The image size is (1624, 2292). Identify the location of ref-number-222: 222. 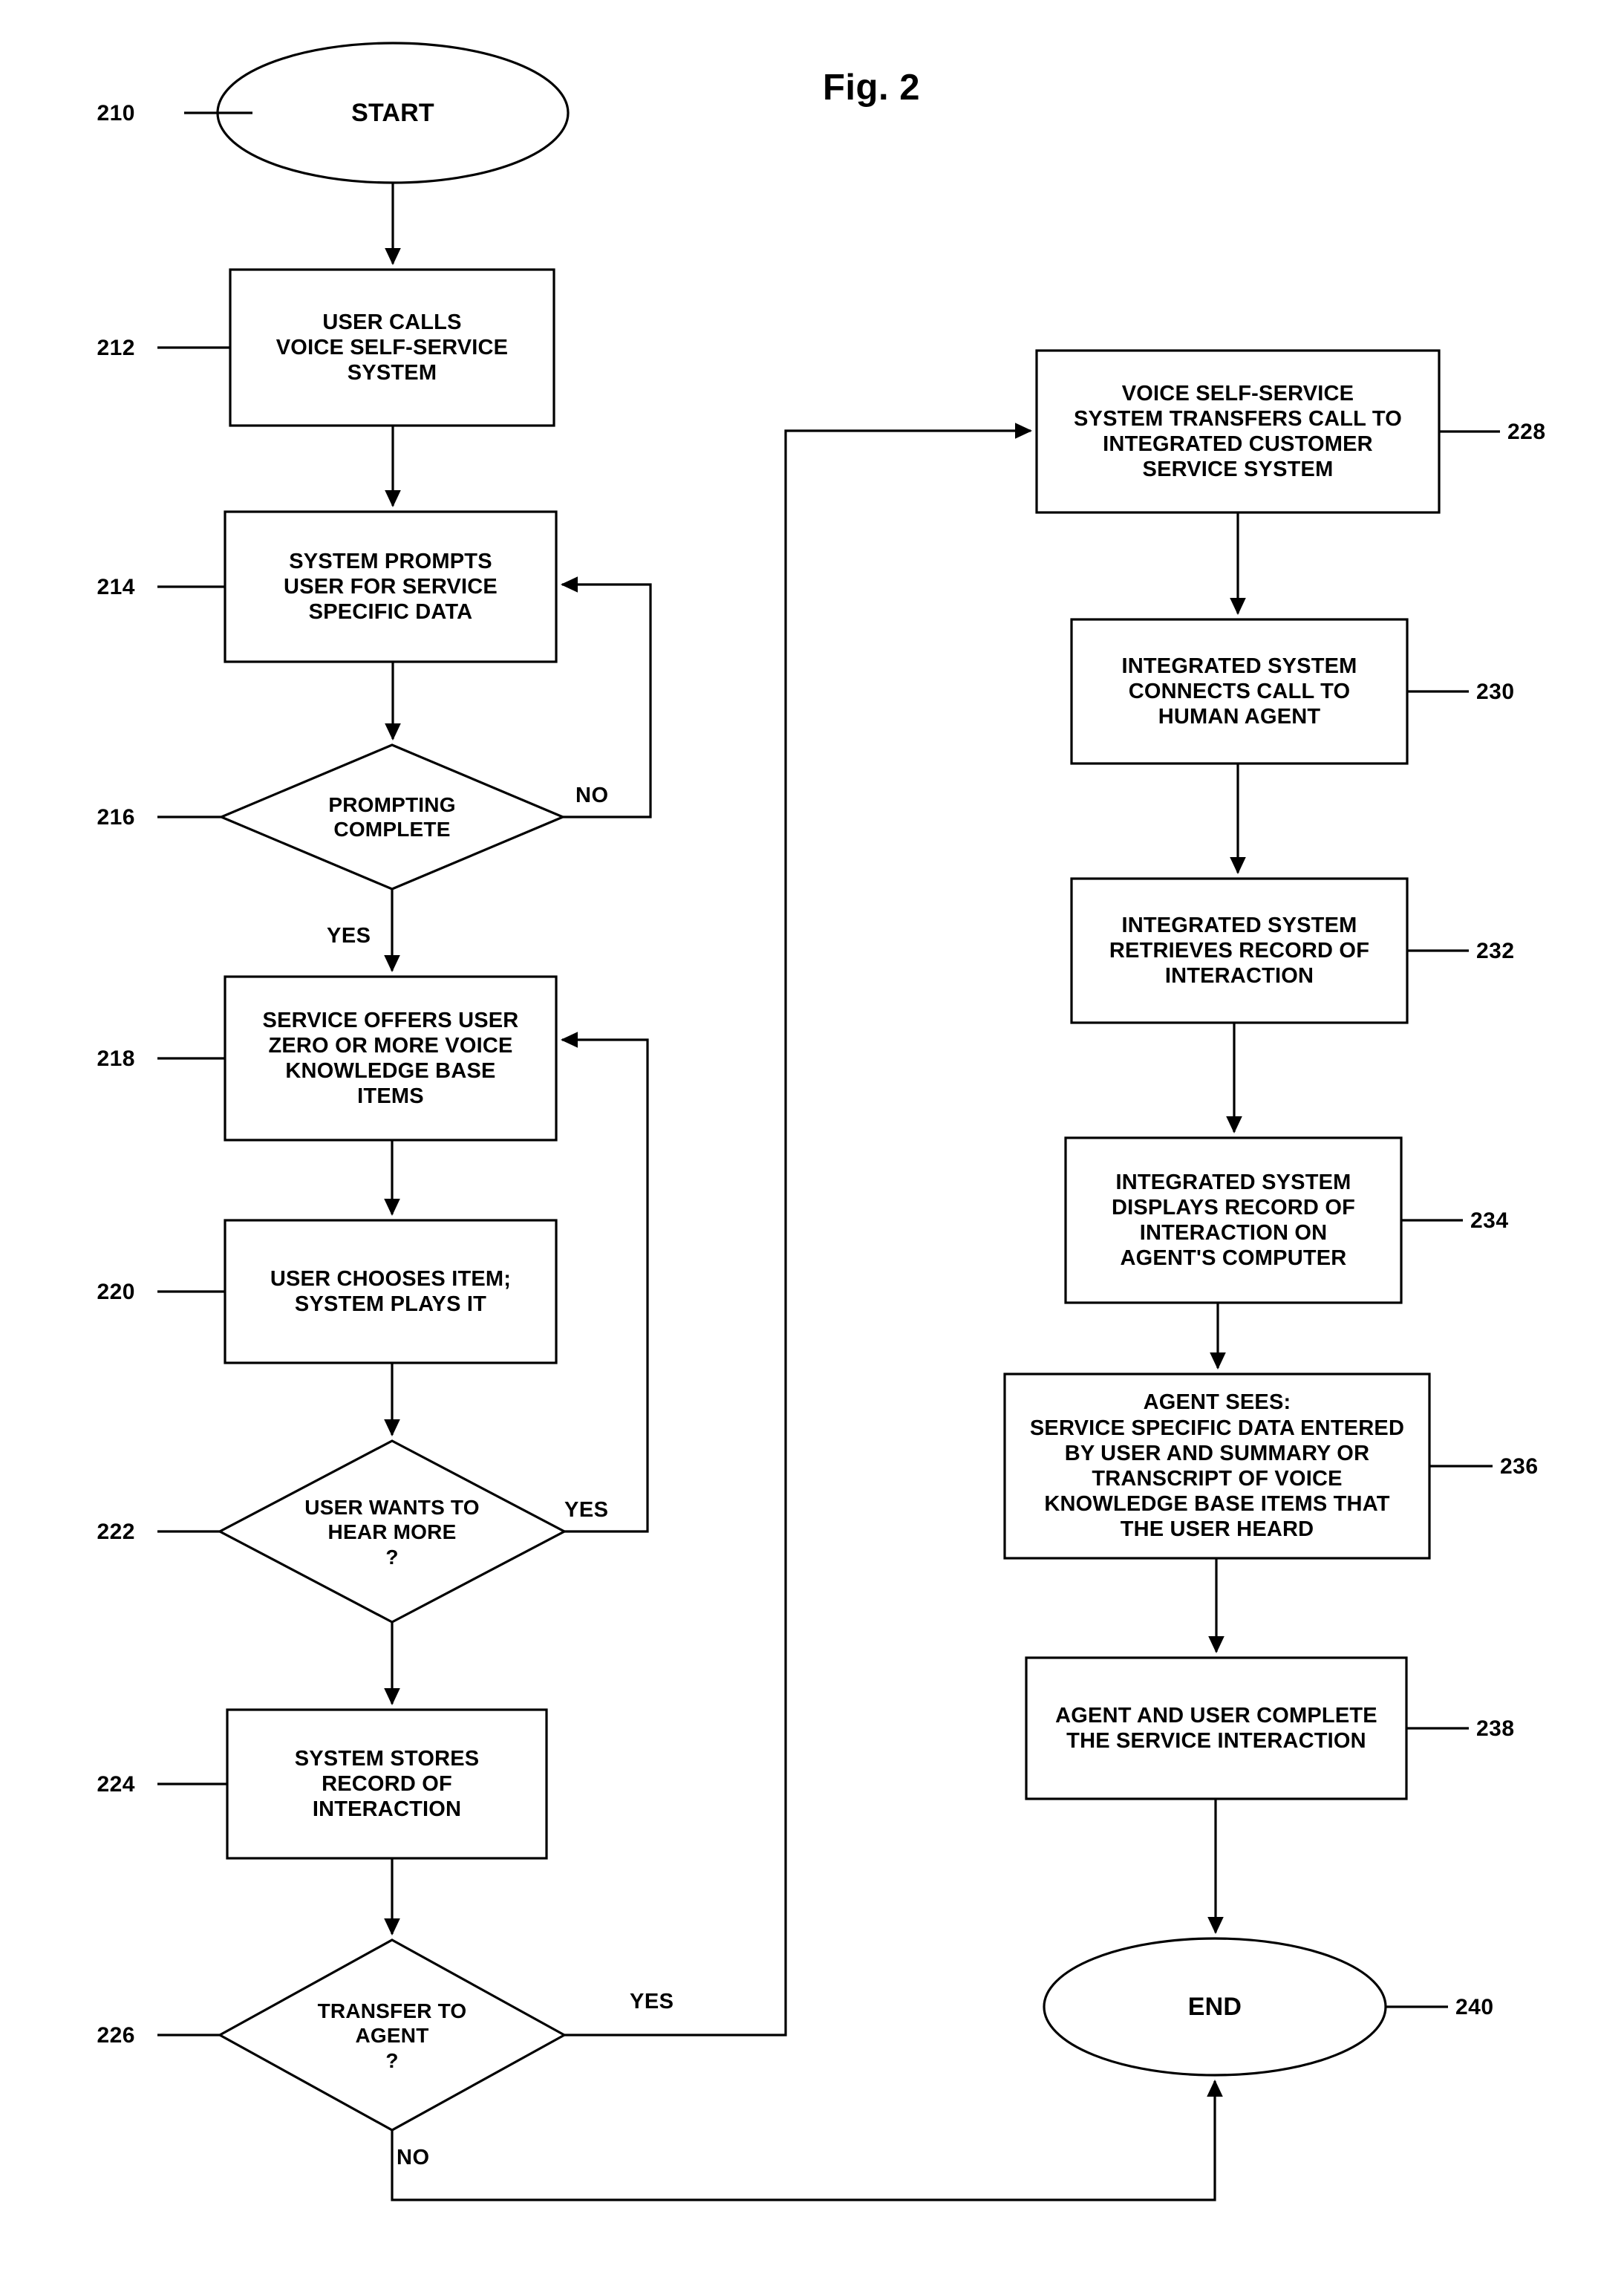
(116, 1532).